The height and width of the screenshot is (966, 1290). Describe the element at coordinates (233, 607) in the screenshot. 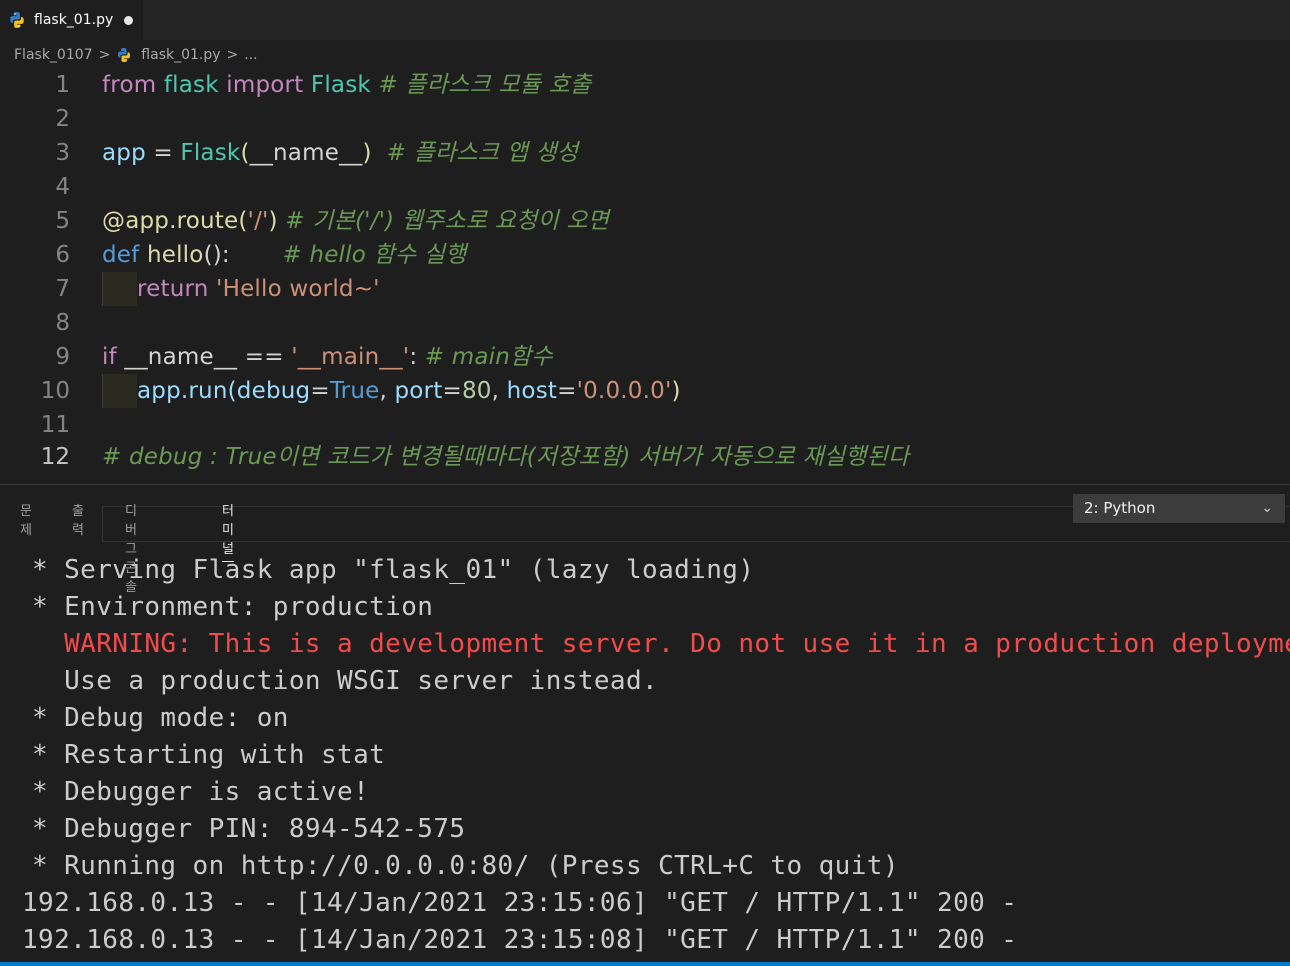

I see `terminal-line: * Environment: production` at that location.